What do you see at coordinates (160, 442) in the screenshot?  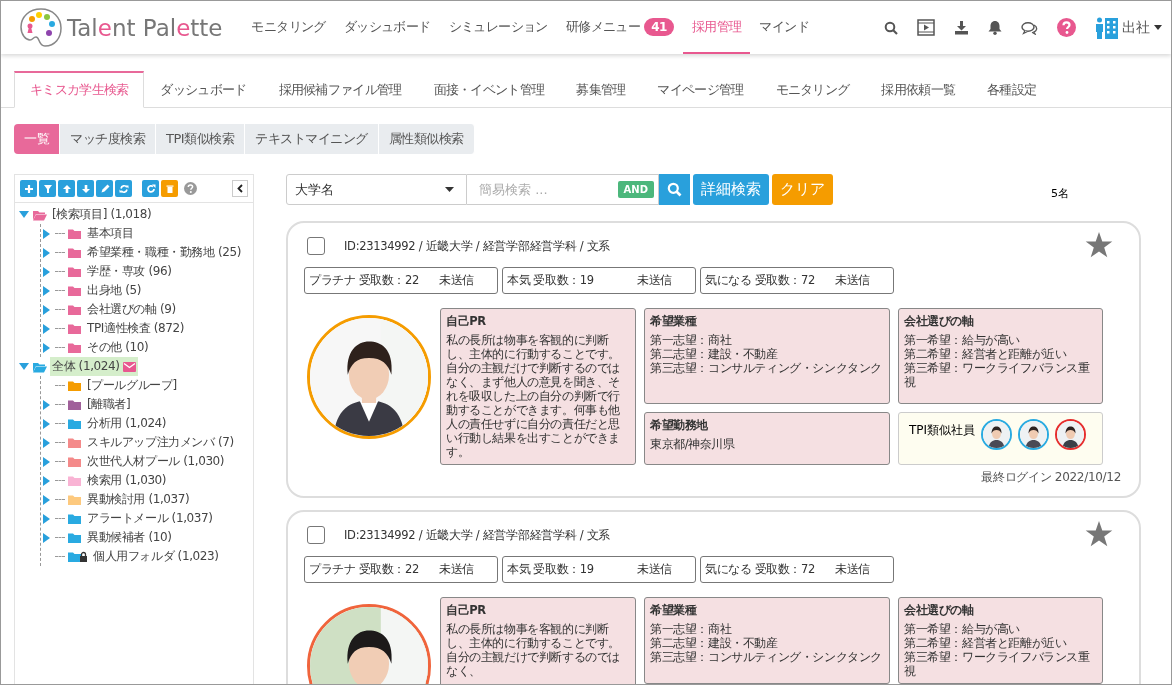 I see `tree-item: スキルアップ注力メンバ (7)` at bounding box center [160, 442].